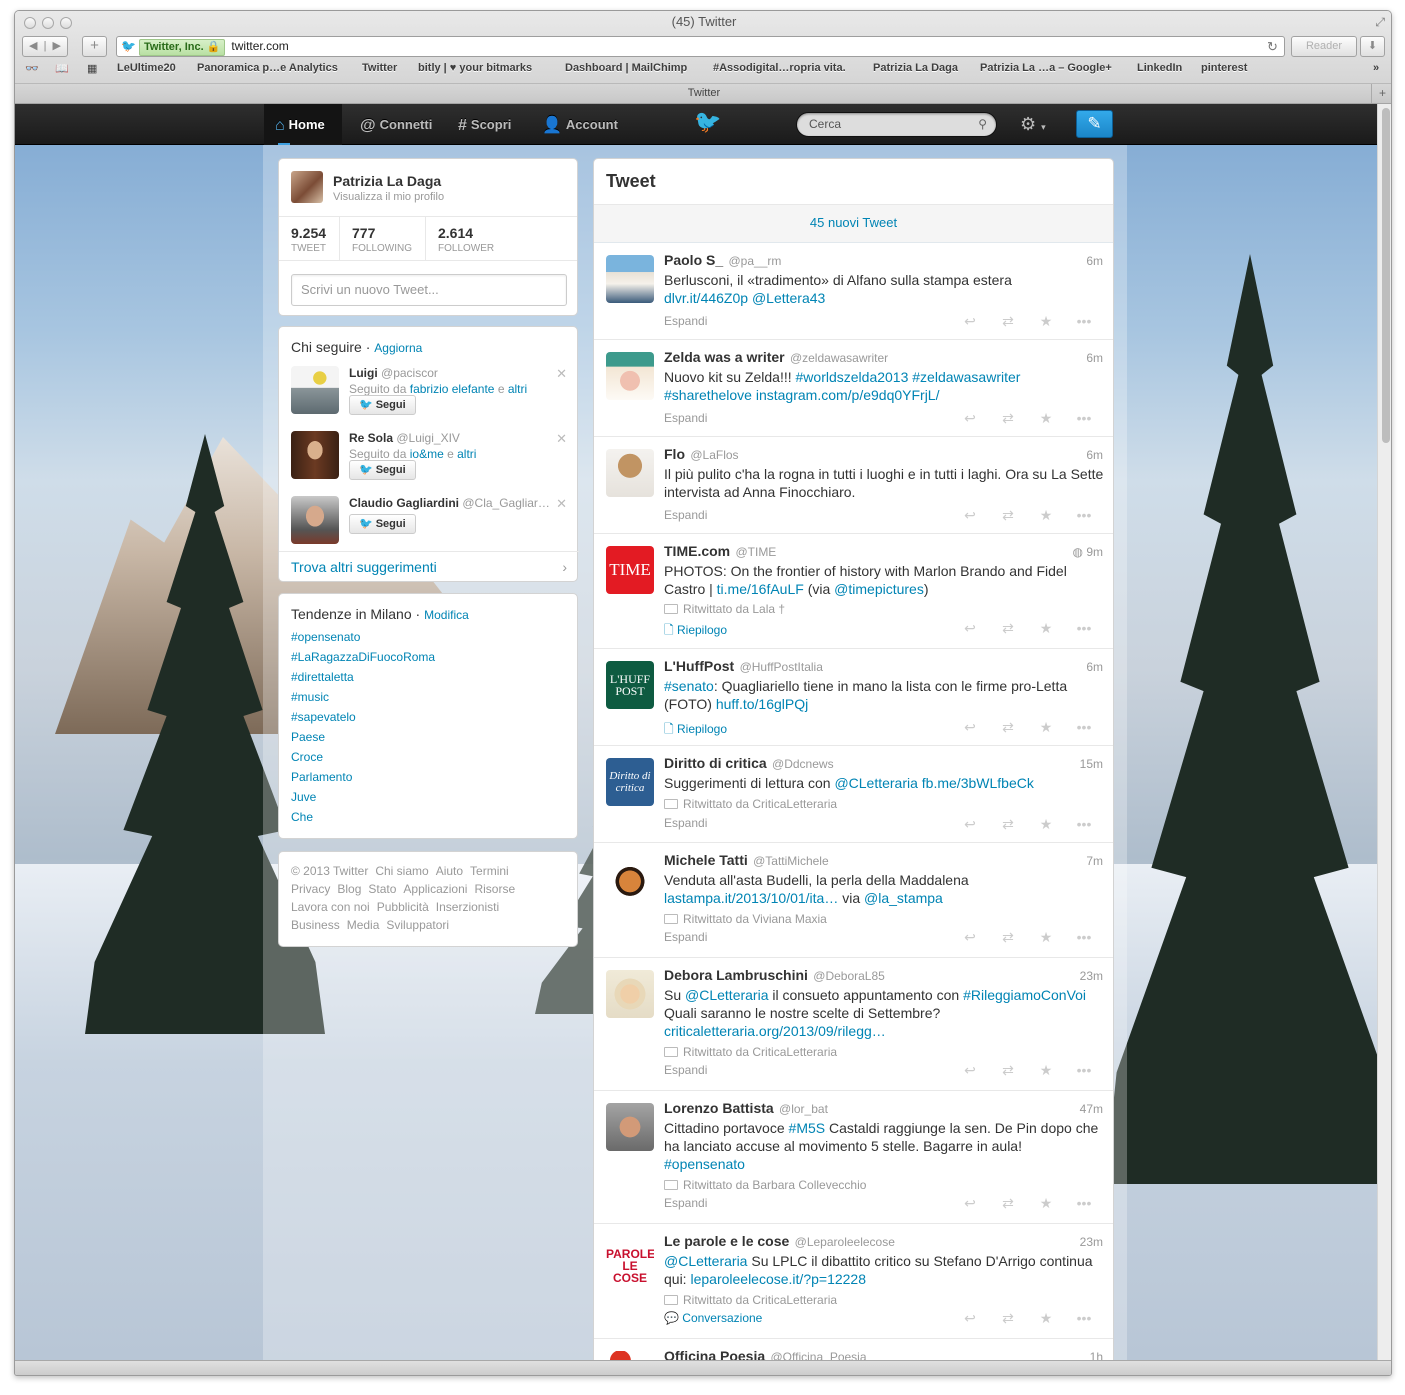 The width and height of the screenshot is (1405, 1395). What do you see at coordinates (1094, 455) in the screenshot?
I see `tweet-time: 6m` at bounding box center [1094, 455].